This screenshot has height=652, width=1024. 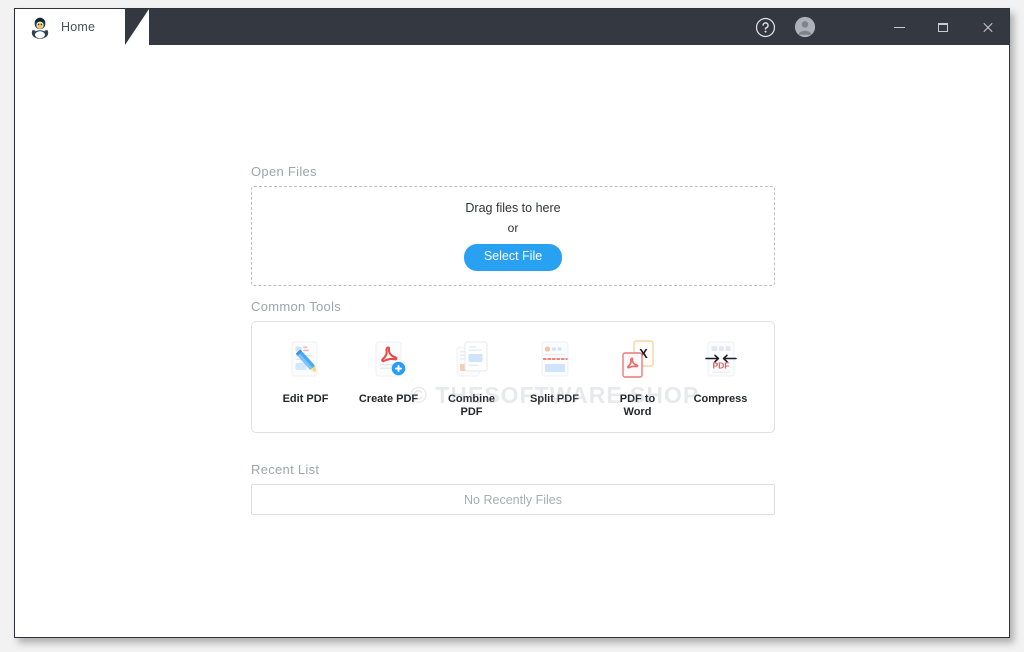 I want to click on tool-label: Combine PDF, so click(x=471, y=405).